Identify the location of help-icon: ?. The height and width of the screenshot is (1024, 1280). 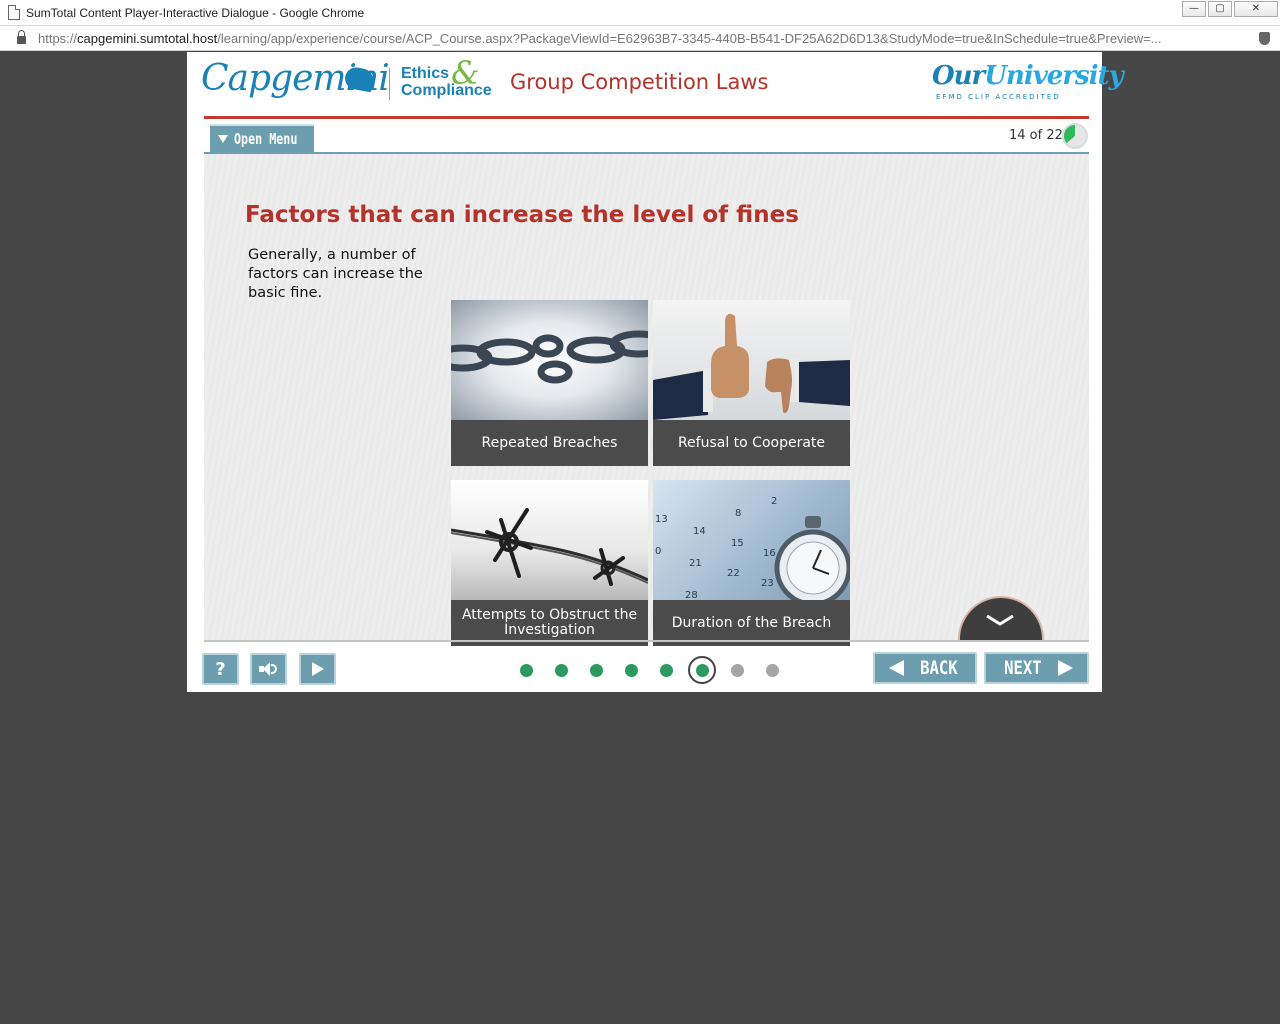
(220, 669).